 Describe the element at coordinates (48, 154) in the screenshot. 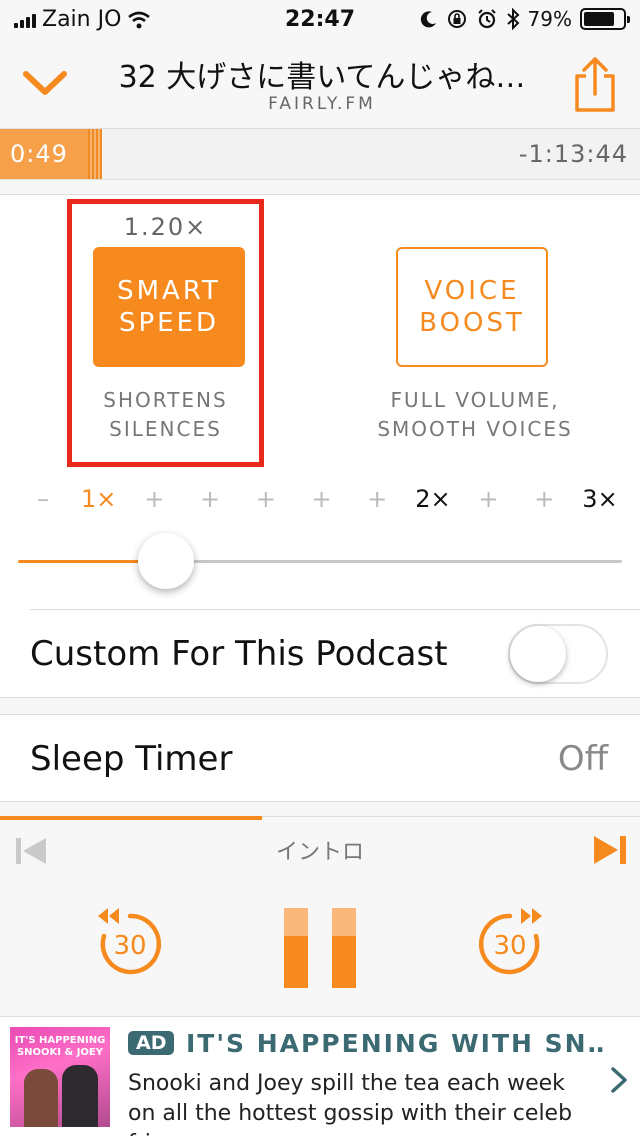

I see `elapsed-time: 0:49` at that location.